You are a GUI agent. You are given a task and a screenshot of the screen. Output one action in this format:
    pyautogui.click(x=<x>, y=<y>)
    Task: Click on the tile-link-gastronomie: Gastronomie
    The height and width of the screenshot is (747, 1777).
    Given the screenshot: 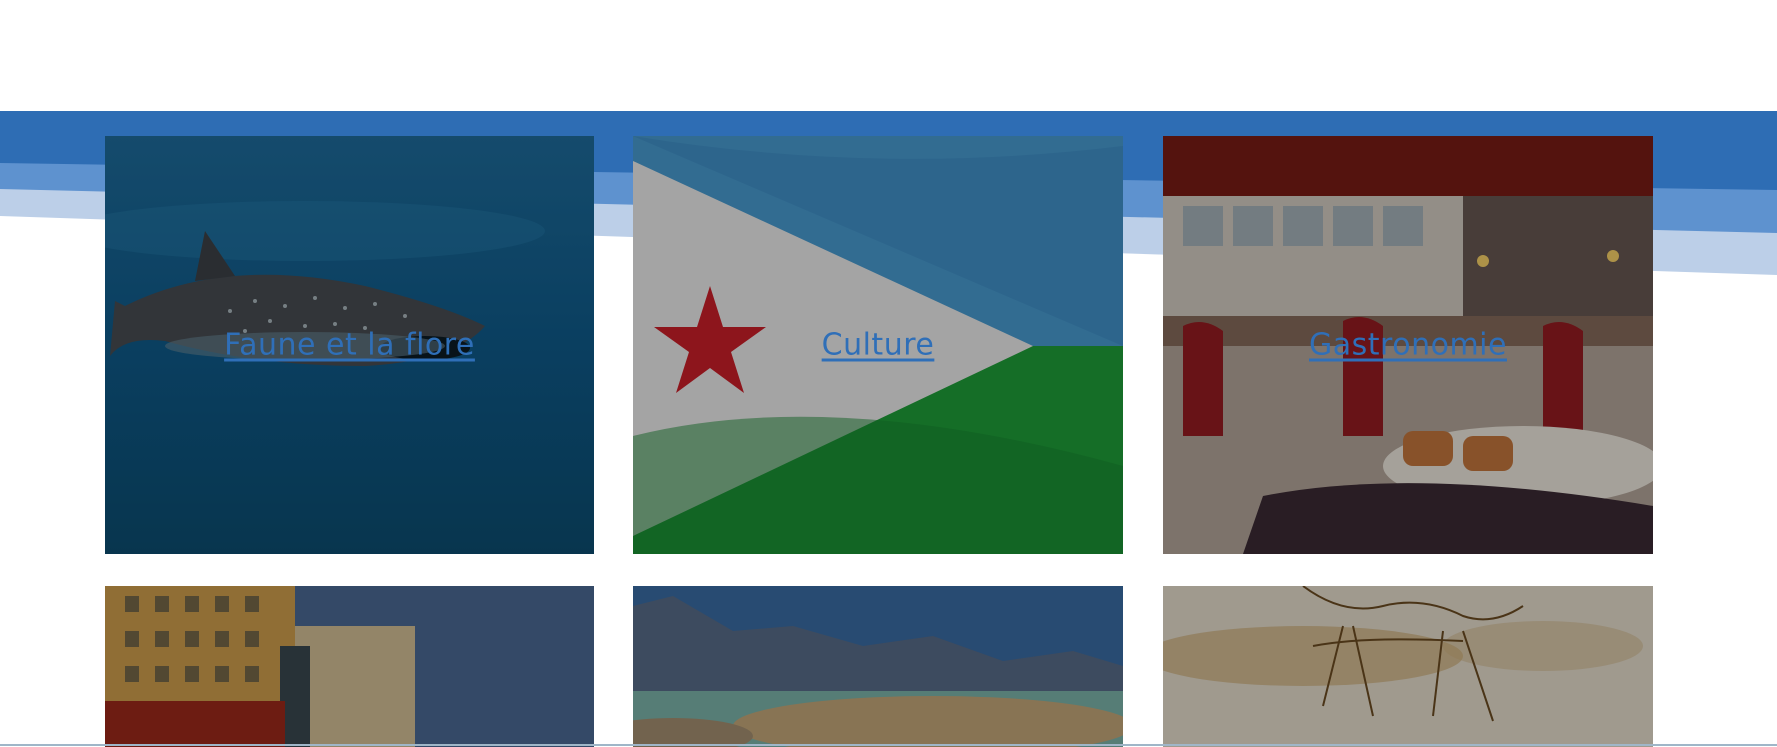 What is the action you would take?
    pyautogui.click(x=1408, y=345)
    